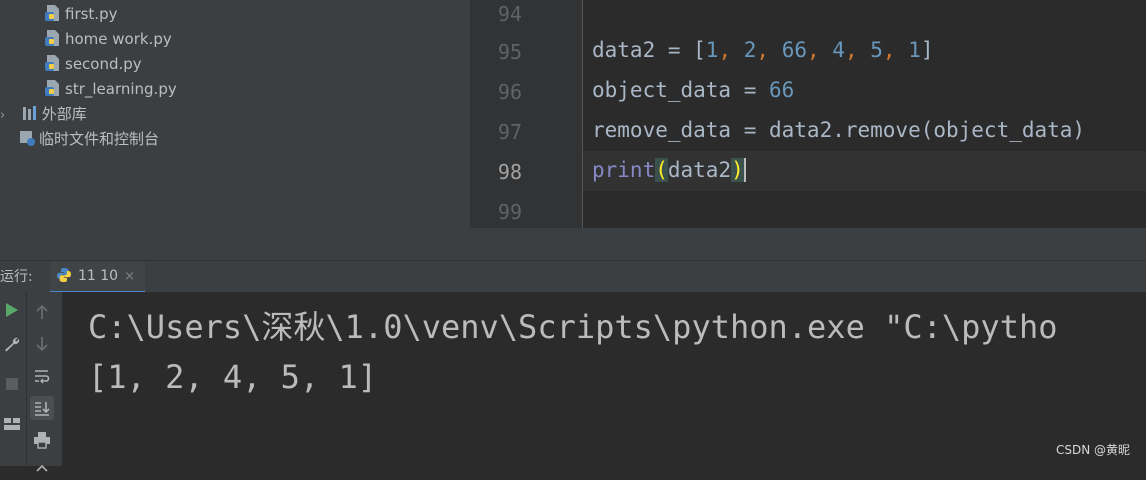 Image resolution: width=1146 pixels, height=480 pixels. I want to click on code-line-96: object_data = 66, so click(693, 90).